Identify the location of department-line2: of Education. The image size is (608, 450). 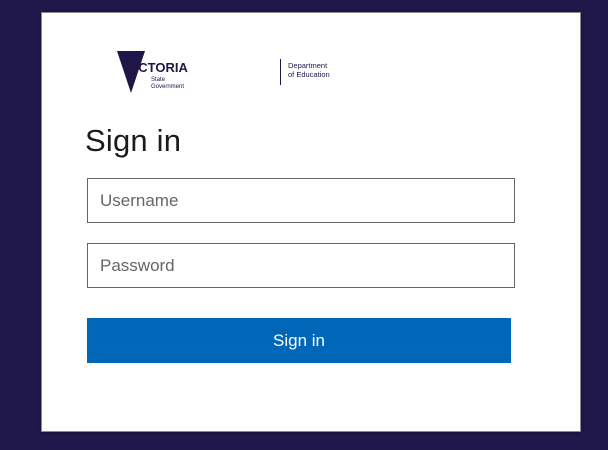
(309, 74).